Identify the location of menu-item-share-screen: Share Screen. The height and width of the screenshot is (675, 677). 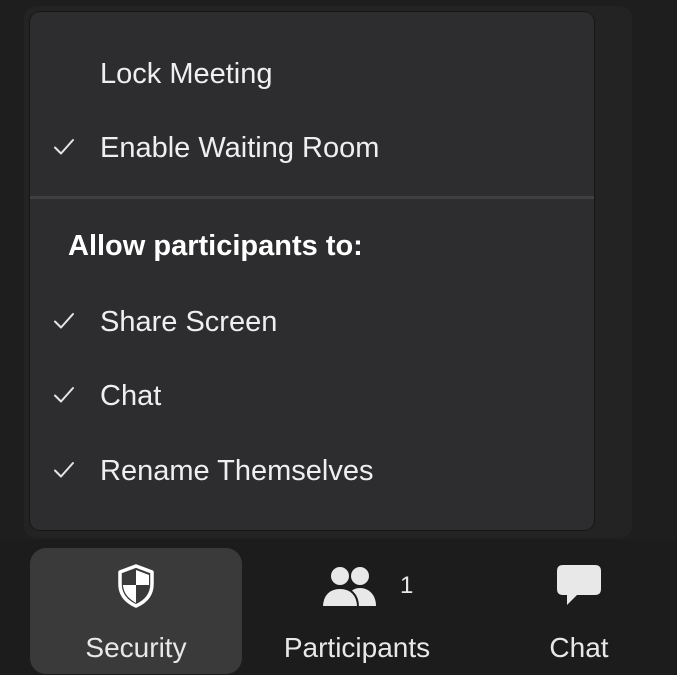
(312, 322).